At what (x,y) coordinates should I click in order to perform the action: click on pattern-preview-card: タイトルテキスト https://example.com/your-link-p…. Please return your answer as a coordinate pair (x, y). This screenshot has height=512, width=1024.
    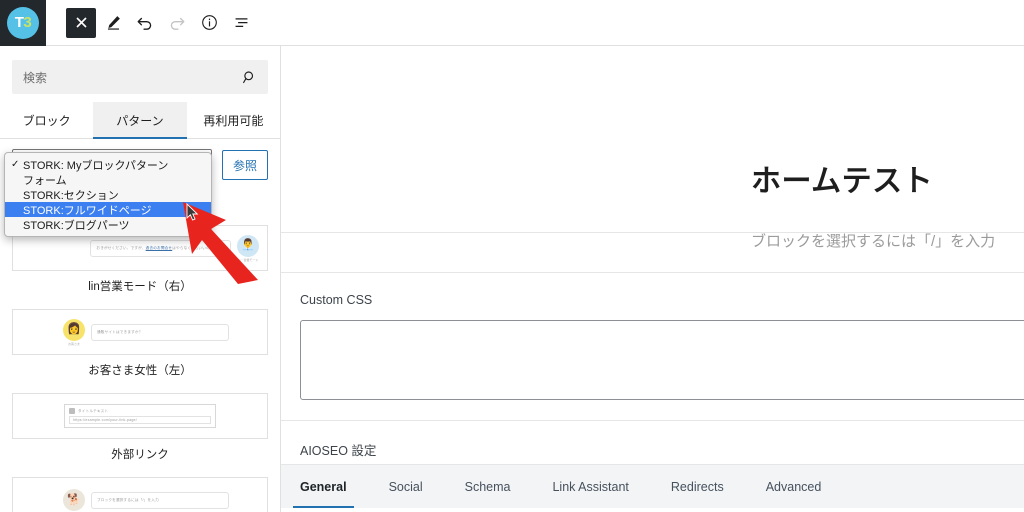
    Looking at the image, I should click on (140, 416).